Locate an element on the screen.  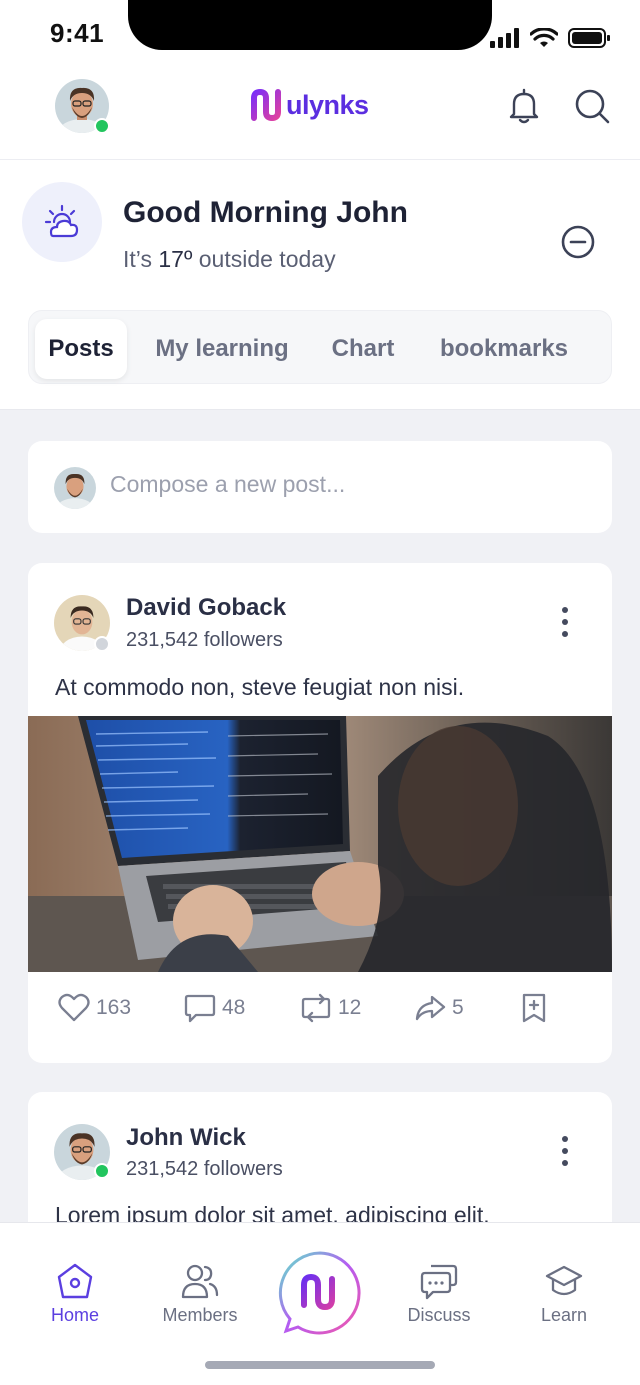
nav-members: Members is located at coordinates (200, 1292).